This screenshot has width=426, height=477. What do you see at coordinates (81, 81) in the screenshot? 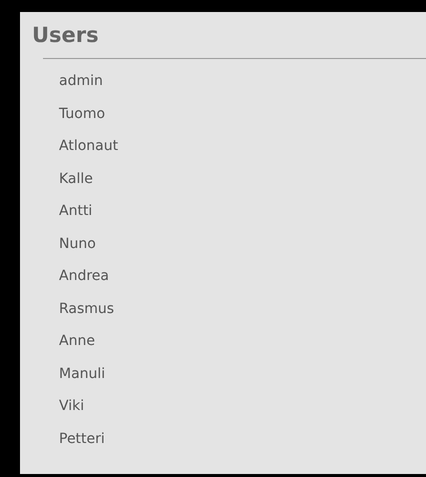
I see `user-item: admin` at bounding box center [81, 81].